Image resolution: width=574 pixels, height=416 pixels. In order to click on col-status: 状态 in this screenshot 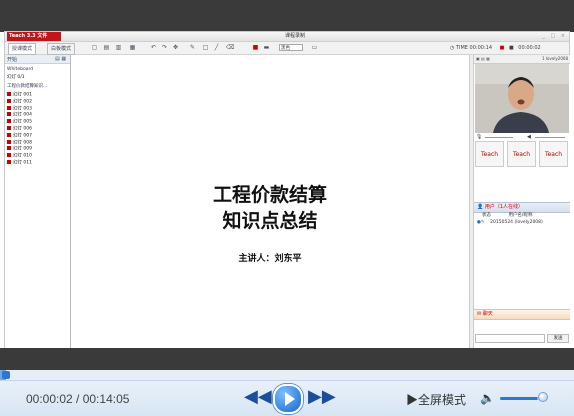, I will do `click(486, 215)`.